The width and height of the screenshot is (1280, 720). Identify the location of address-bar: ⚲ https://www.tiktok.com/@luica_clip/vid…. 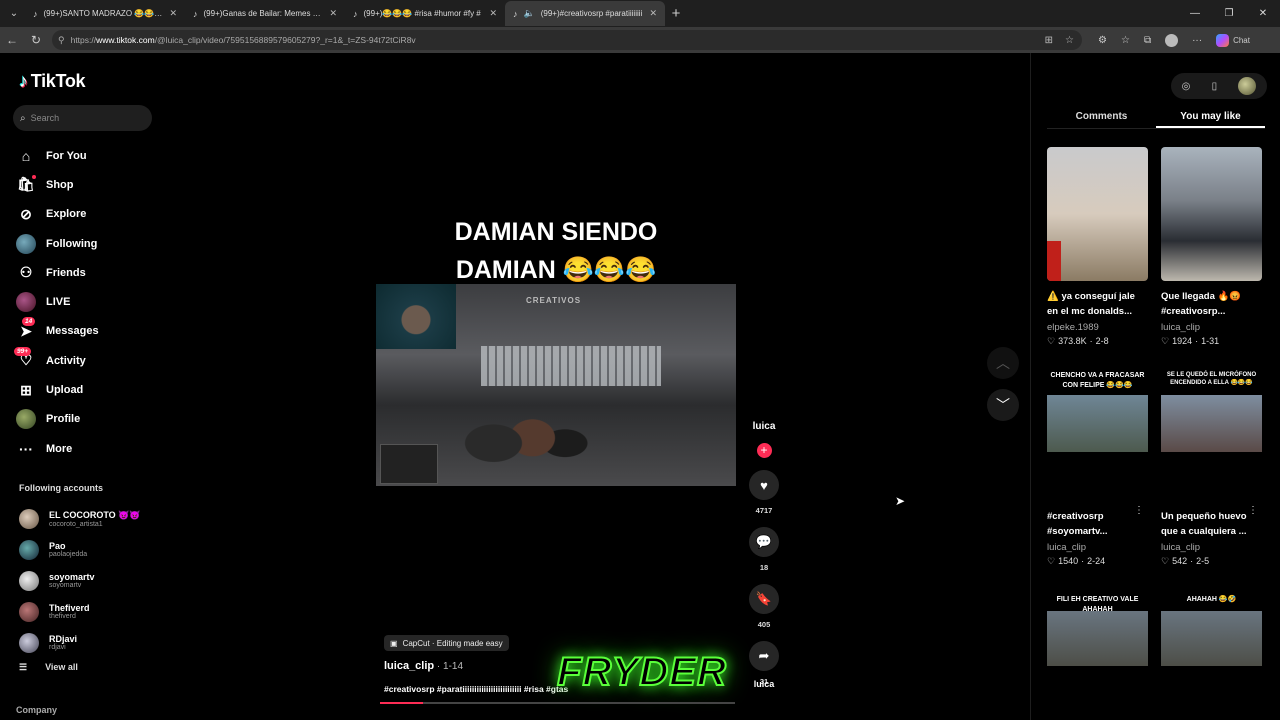
(567, 40).